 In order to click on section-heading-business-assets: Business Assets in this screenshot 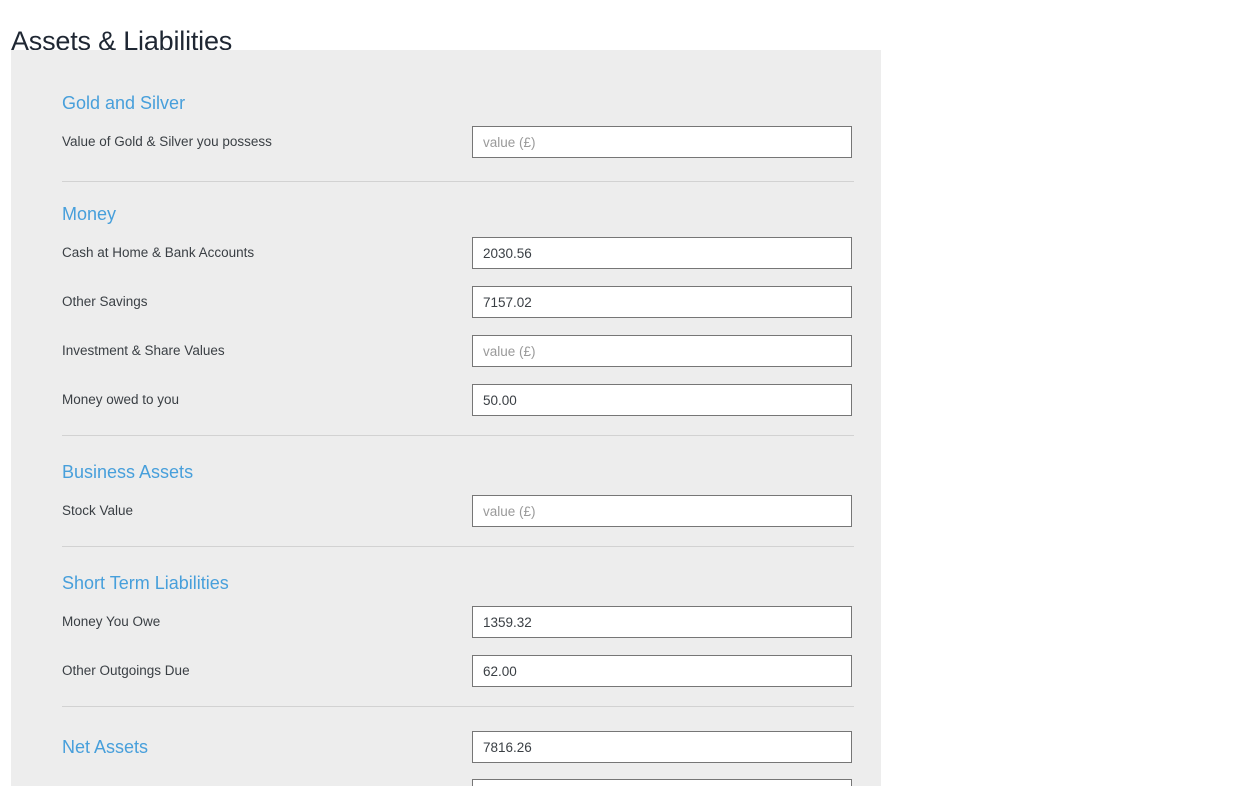, I will do `click(128, 472)`.